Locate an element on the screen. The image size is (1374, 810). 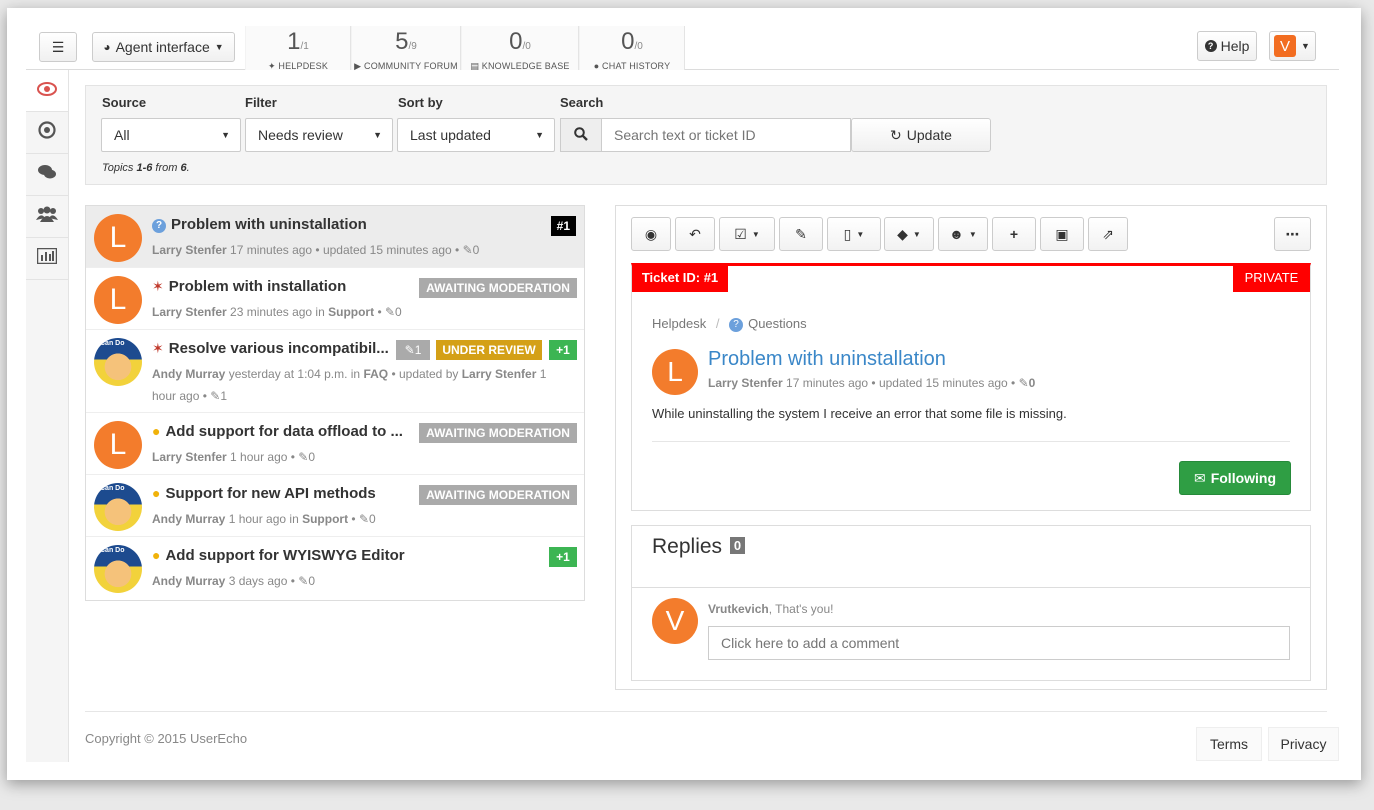
terms-link: Terms is located at coordinates (1229, 744).